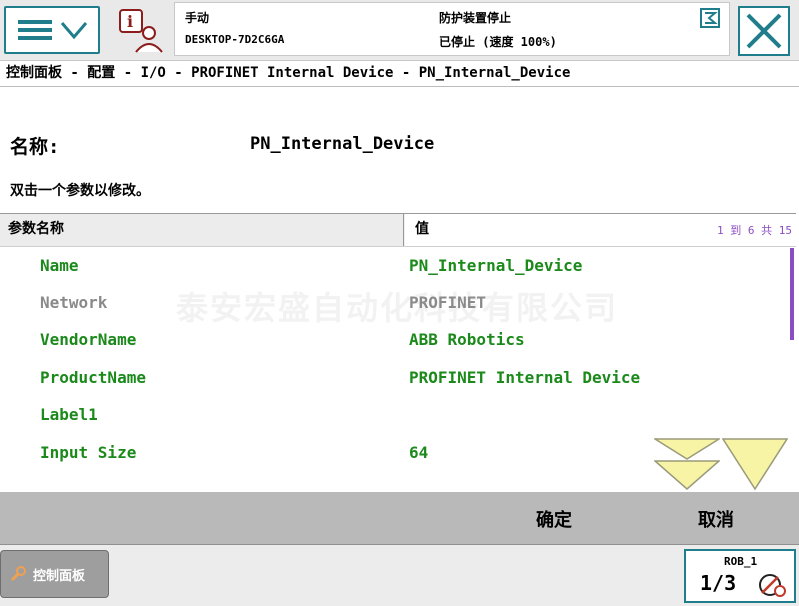 This screenshot has width=799, height=606. I want to click on column-header-value: 值 1 到 6 共 15, so click(600, 230).